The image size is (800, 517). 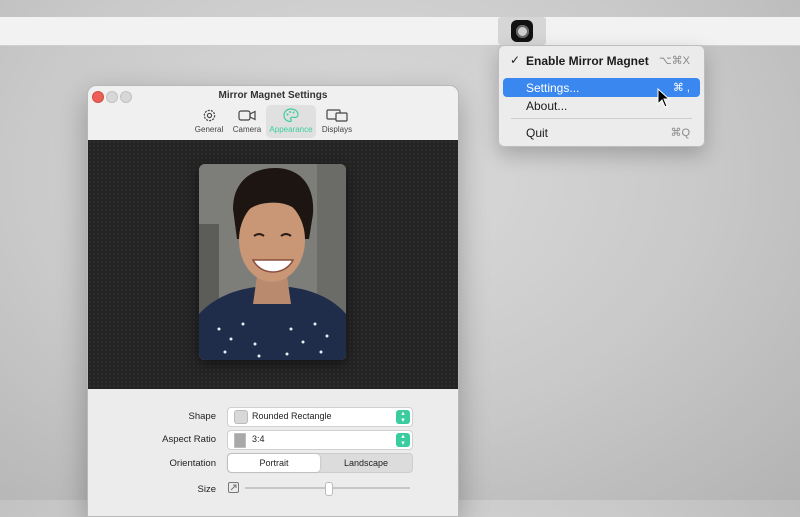 I want to click on shape-popup: Rounded Rectangle ▴ ▾, so click(x=320, y=417).